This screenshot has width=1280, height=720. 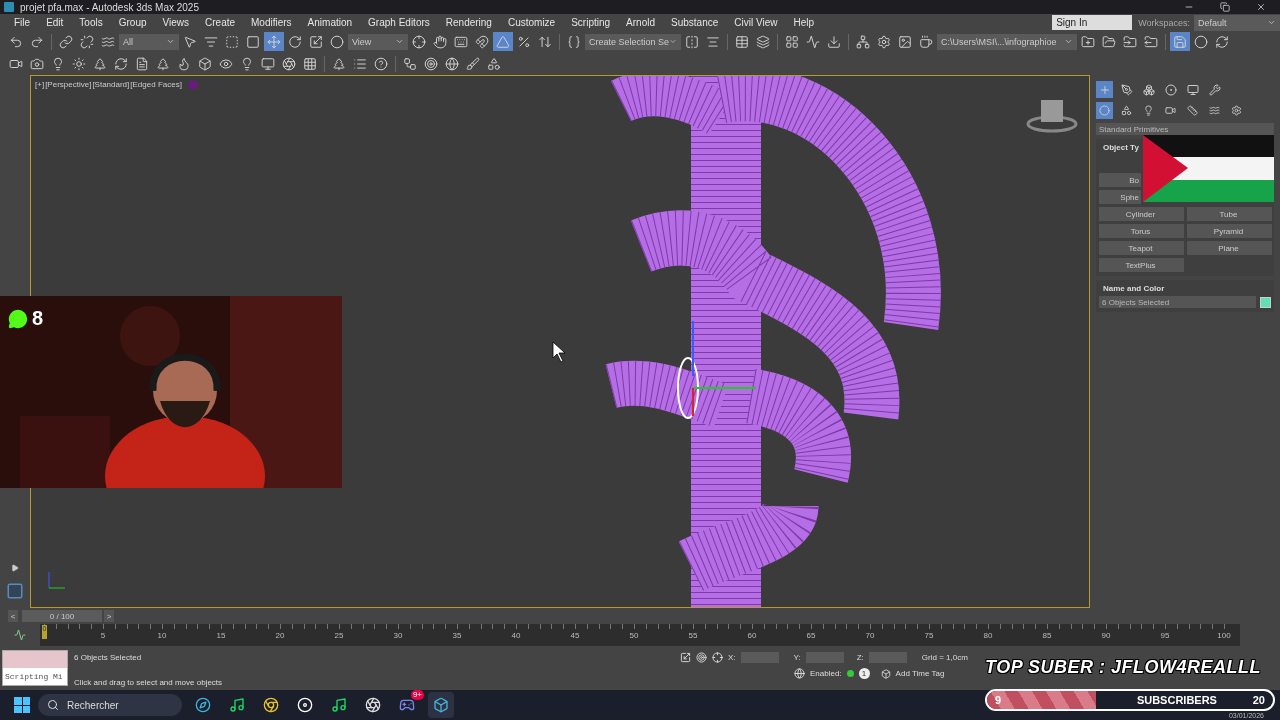 I want to click on primitive-button: Plane, so click(x=1229, y=248).